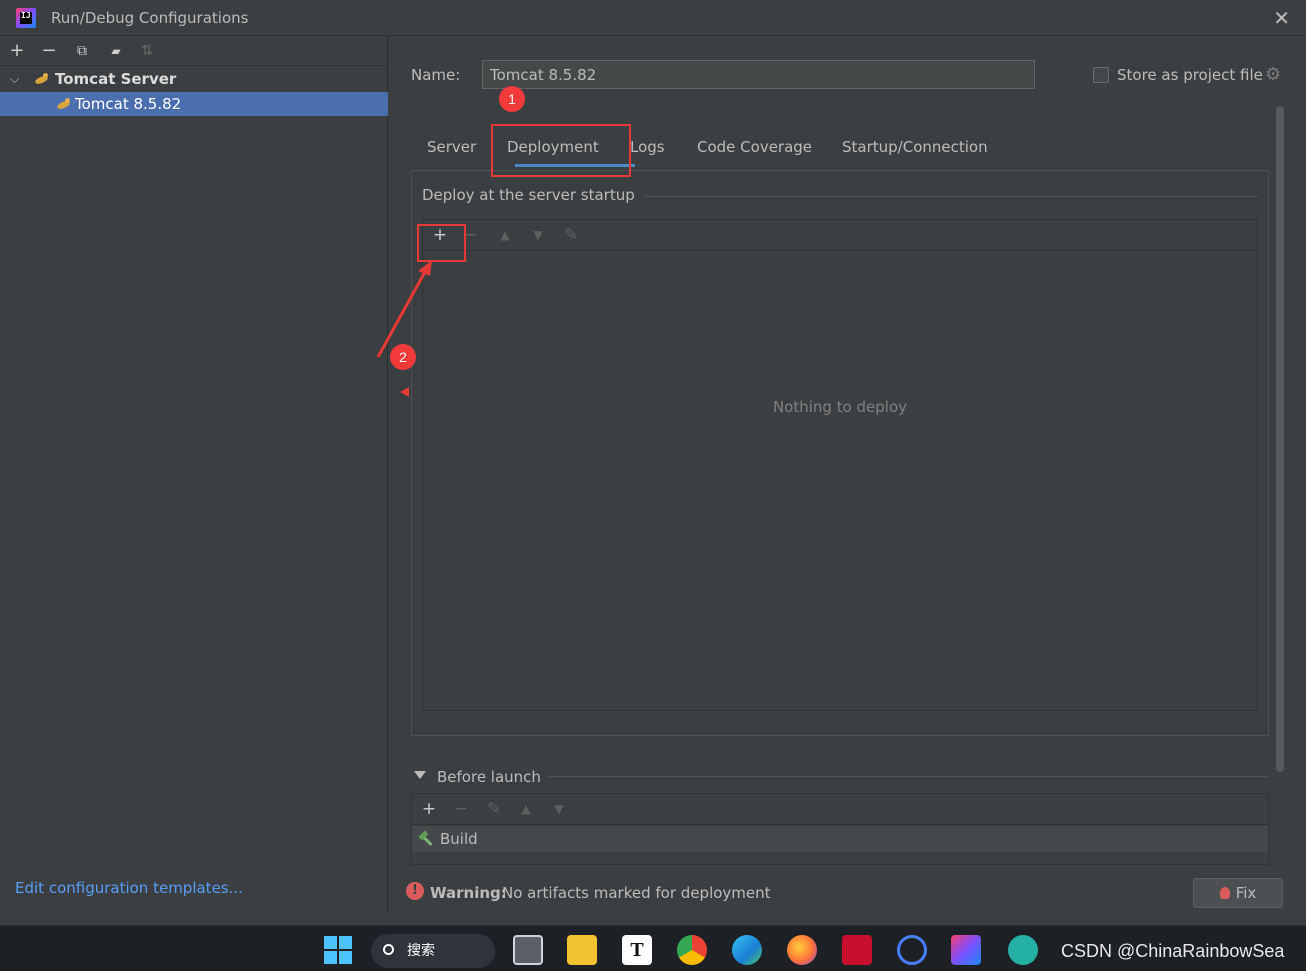 The height and width of the screenshot is (971, 1306). What do you see at coordinates (1190, 75) in the screenshot?
I see `store-as-project-file-label: Store as project file` at bounding box center [1190, 75].